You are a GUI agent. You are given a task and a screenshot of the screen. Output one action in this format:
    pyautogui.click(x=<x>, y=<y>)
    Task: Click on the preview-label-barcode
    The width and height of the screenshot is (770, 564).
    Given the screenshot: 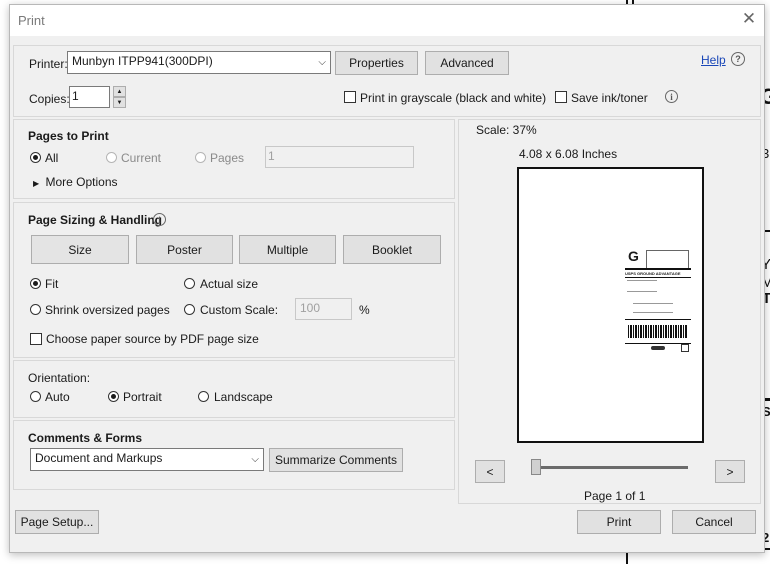 What is the action you would take?
    pyautogui.click(x=658, y=331)
    